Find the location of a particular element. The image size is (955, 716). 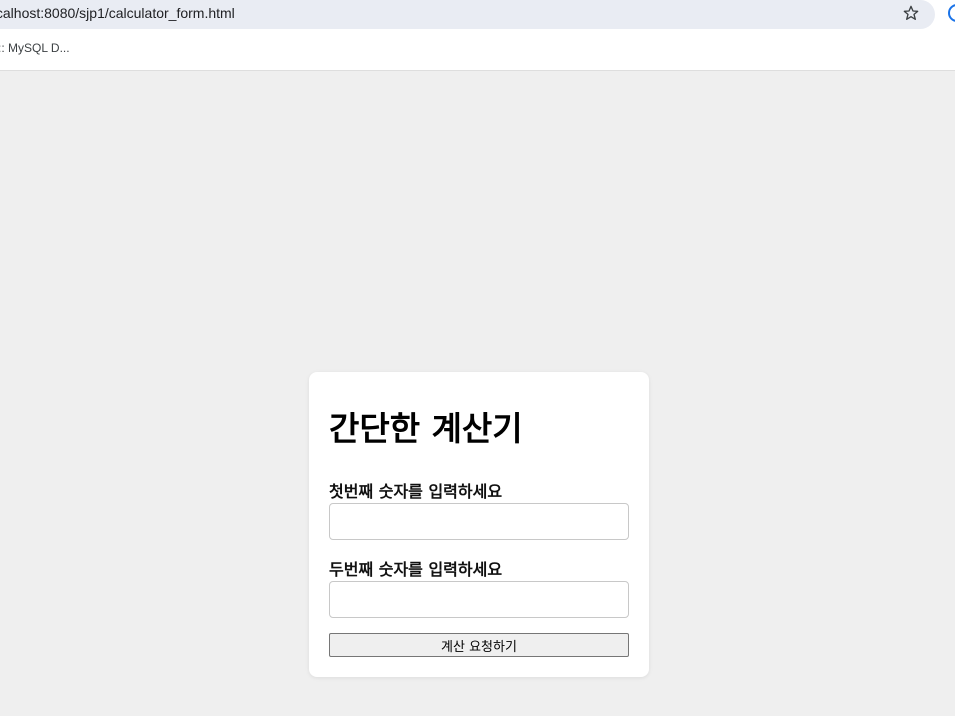

bookmark-star-icon is located at coordinates (911, 13).